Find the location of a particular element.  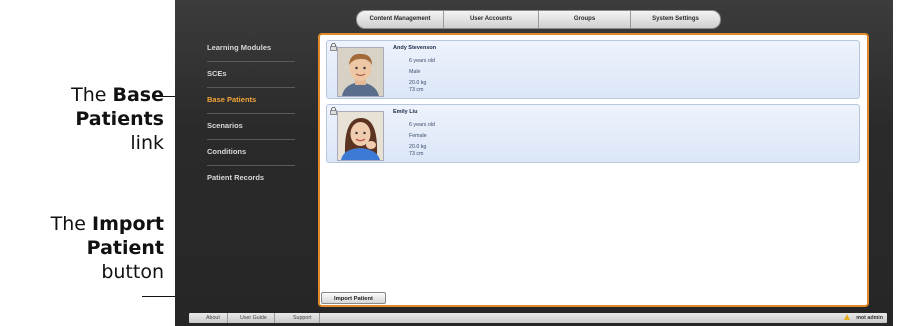

callout-suffix: link is located at coordinates (147, 143).